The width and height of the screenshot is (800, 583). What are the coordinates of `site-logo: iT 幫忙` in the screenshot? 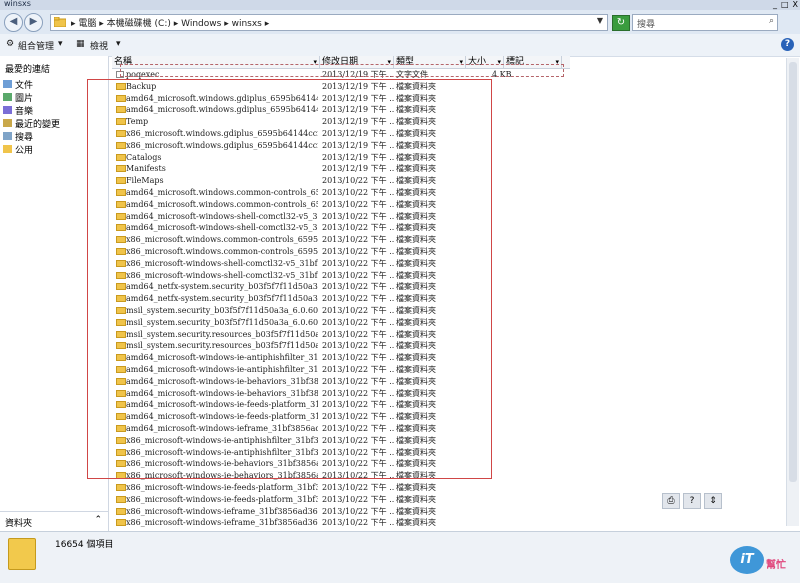 It's located at (762, 561).